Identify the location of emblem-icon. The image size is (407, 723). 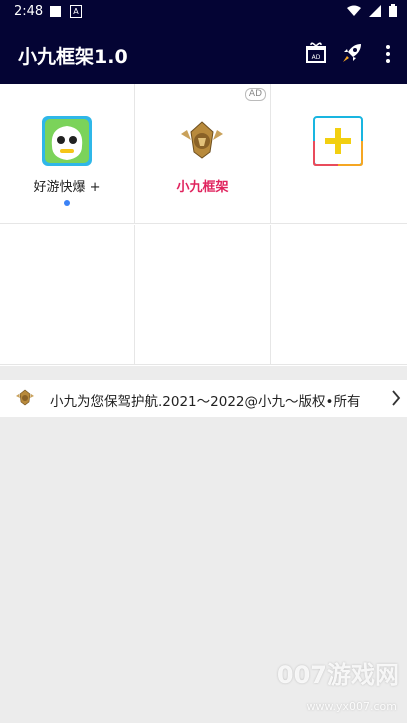
(25, 397).